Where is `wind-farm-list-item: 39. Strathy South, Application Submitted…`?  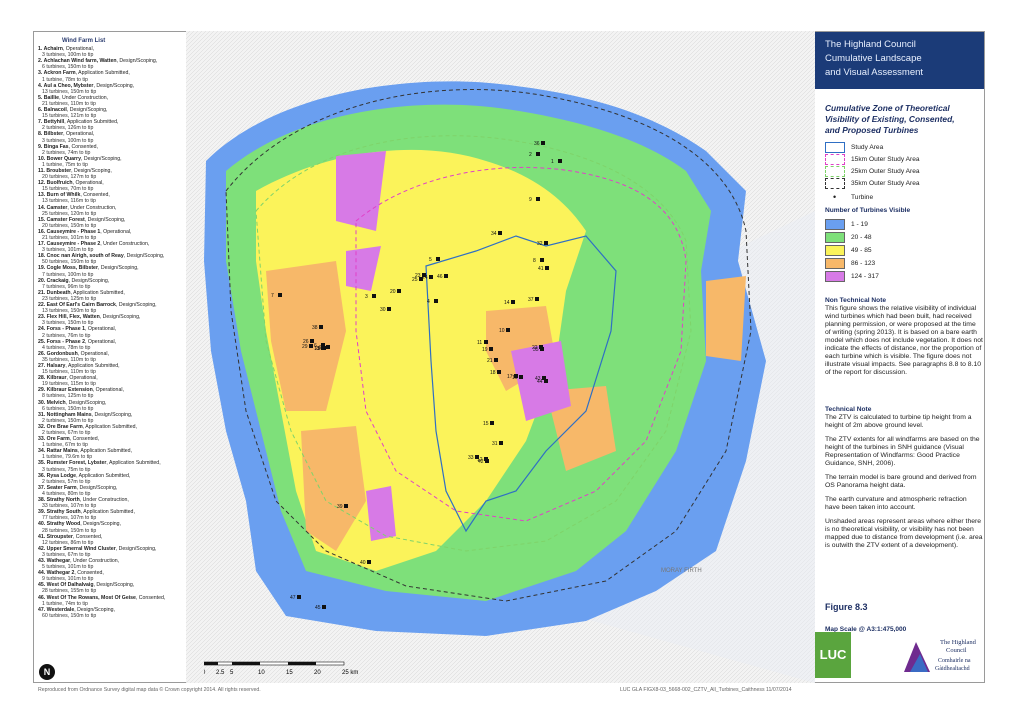 wind-farm-list-item: 39. Strathy South, Application Submitted… is located at coordinates (86, 515).